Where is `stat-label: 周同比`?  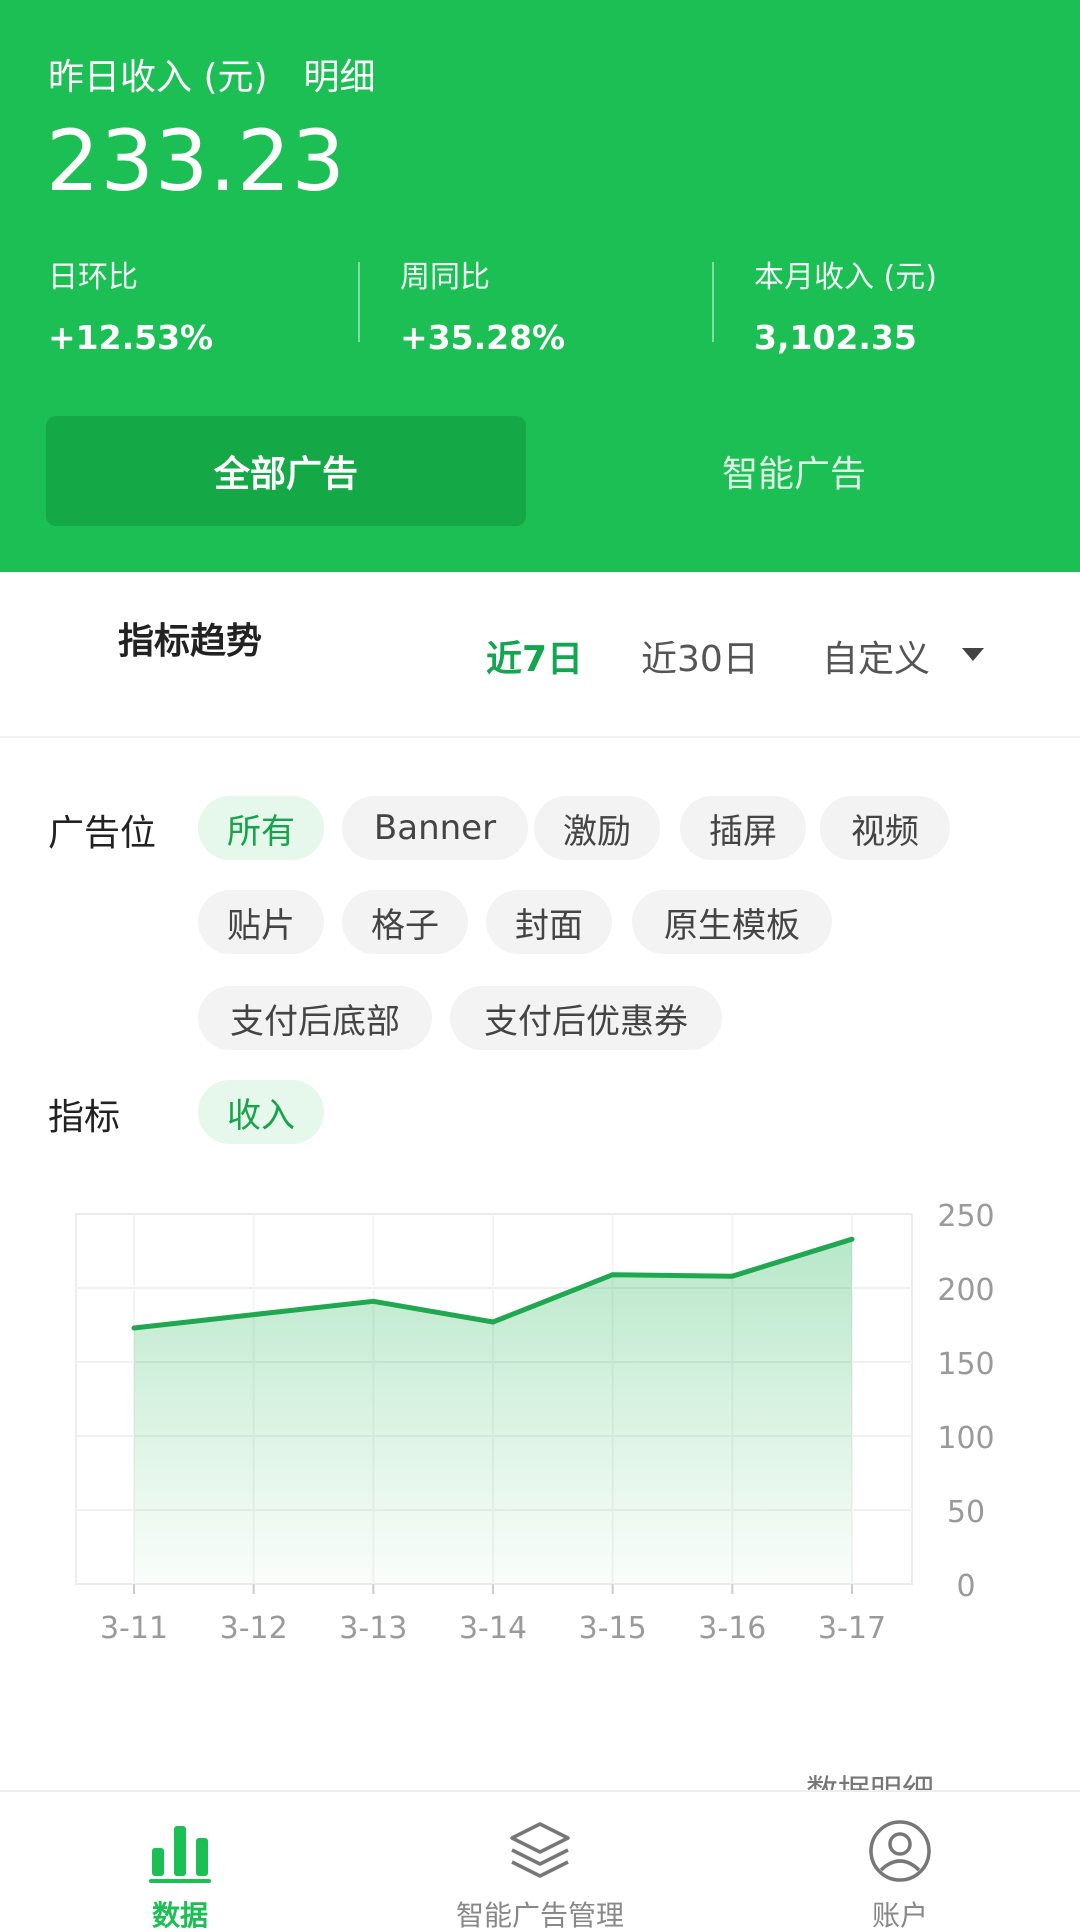
stat-label: 周同比 is located at coordinates (445, 277).